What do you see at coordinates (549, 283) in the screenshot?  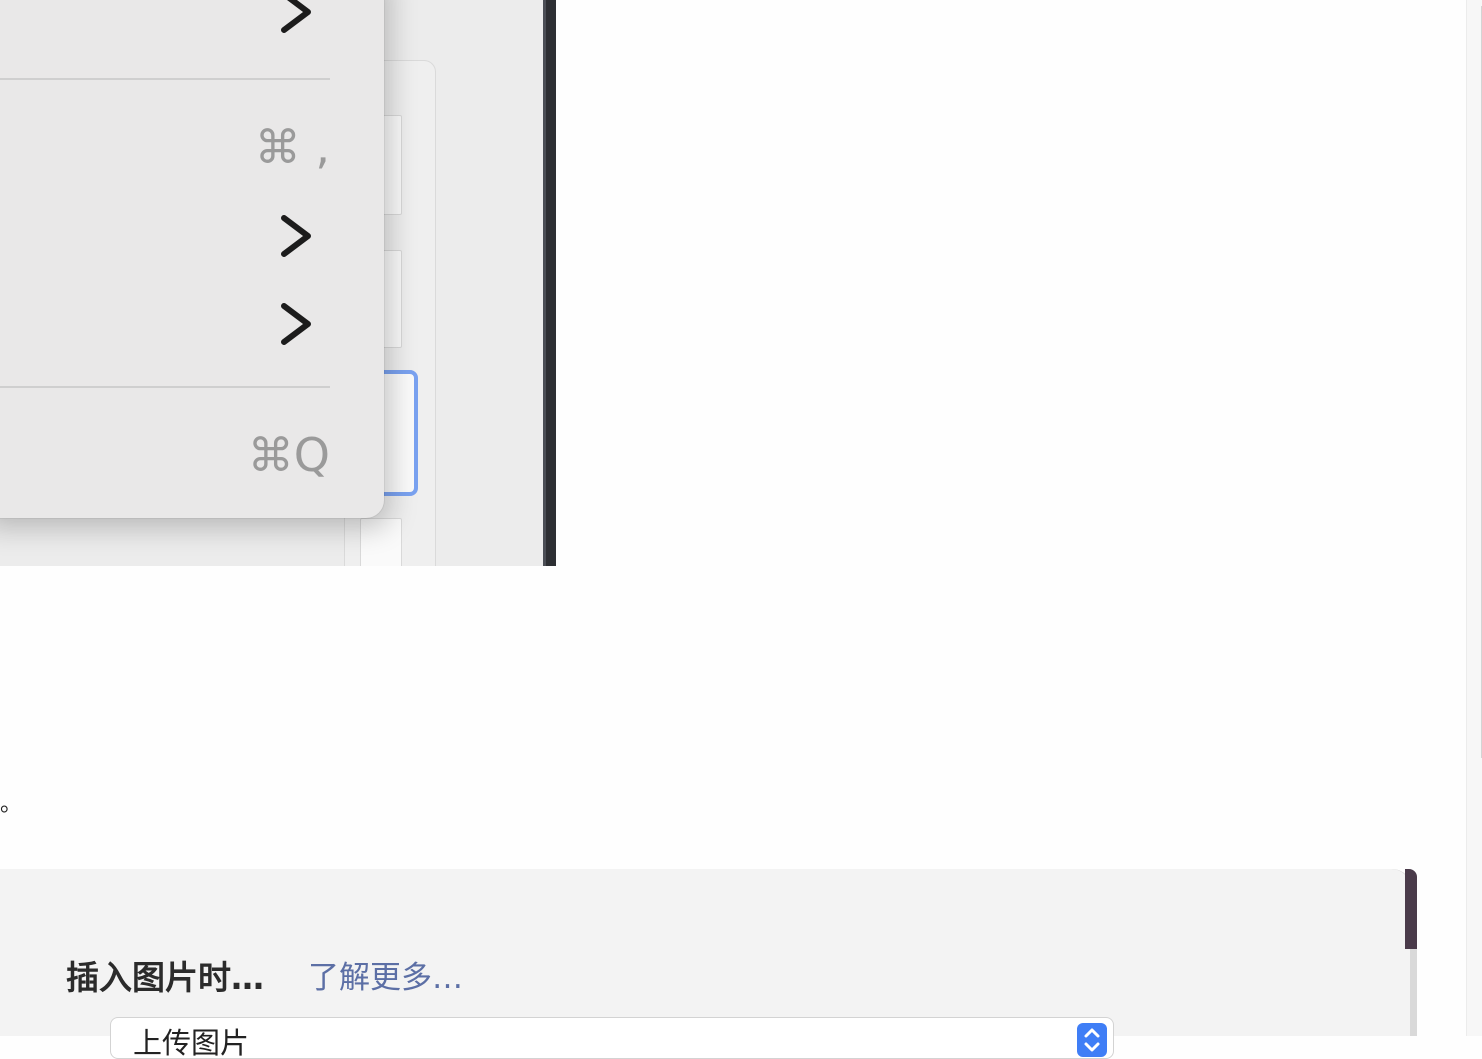 I see `window-edge` at bounding box center [549, 283].